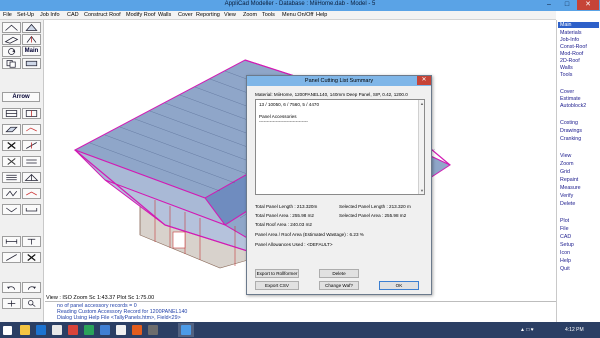  What do you see at coordinates (564, 229) in the screenshot?
I see `cmd-file: File` at bounding box center [564, 229].